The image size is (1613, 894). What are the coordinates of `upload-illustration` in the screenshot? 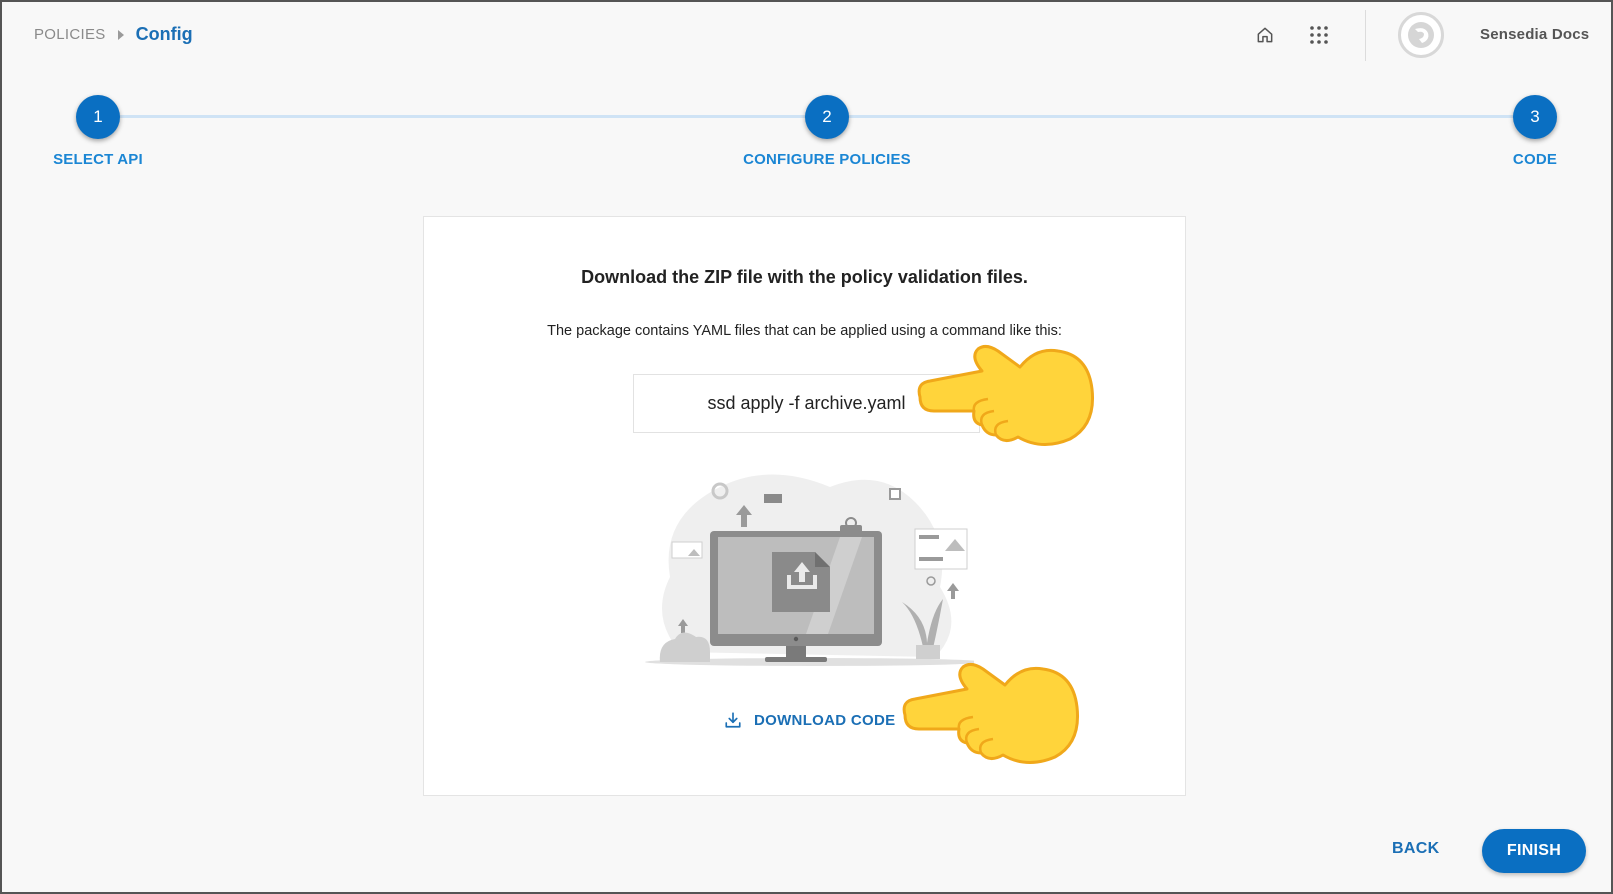 It's located at (809, 570).